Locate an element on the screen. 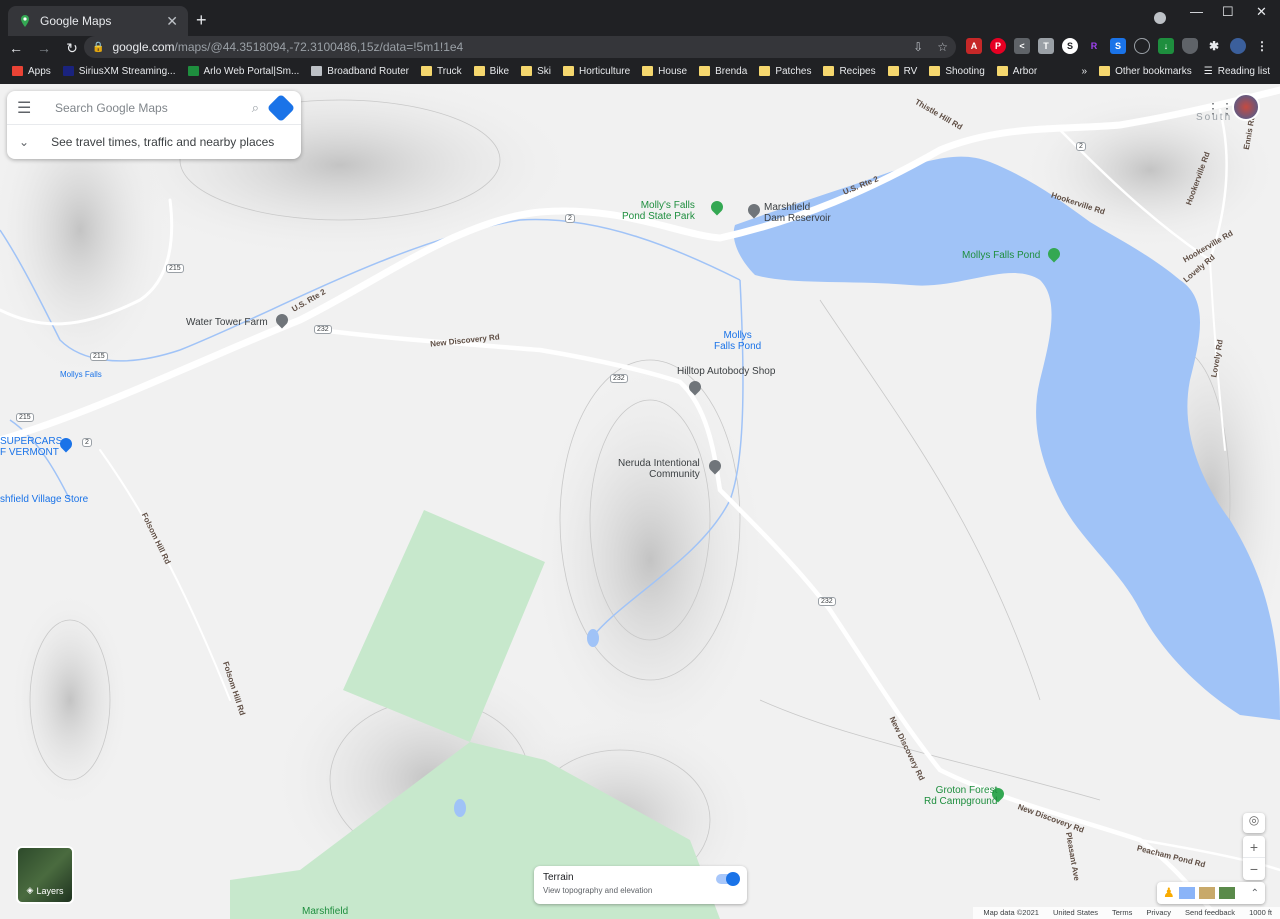 The height and width of the screenshot is (919, 1280). loop-extension-icon is located at coordinates (1142, 46).